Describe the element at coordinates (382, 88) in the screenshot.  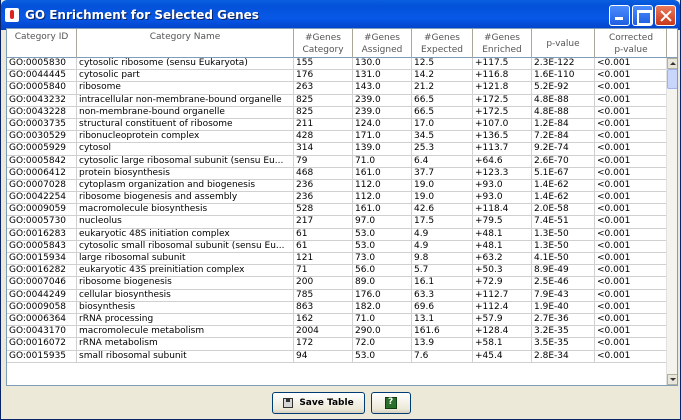
I see `table-cell: 143.0` at that location.